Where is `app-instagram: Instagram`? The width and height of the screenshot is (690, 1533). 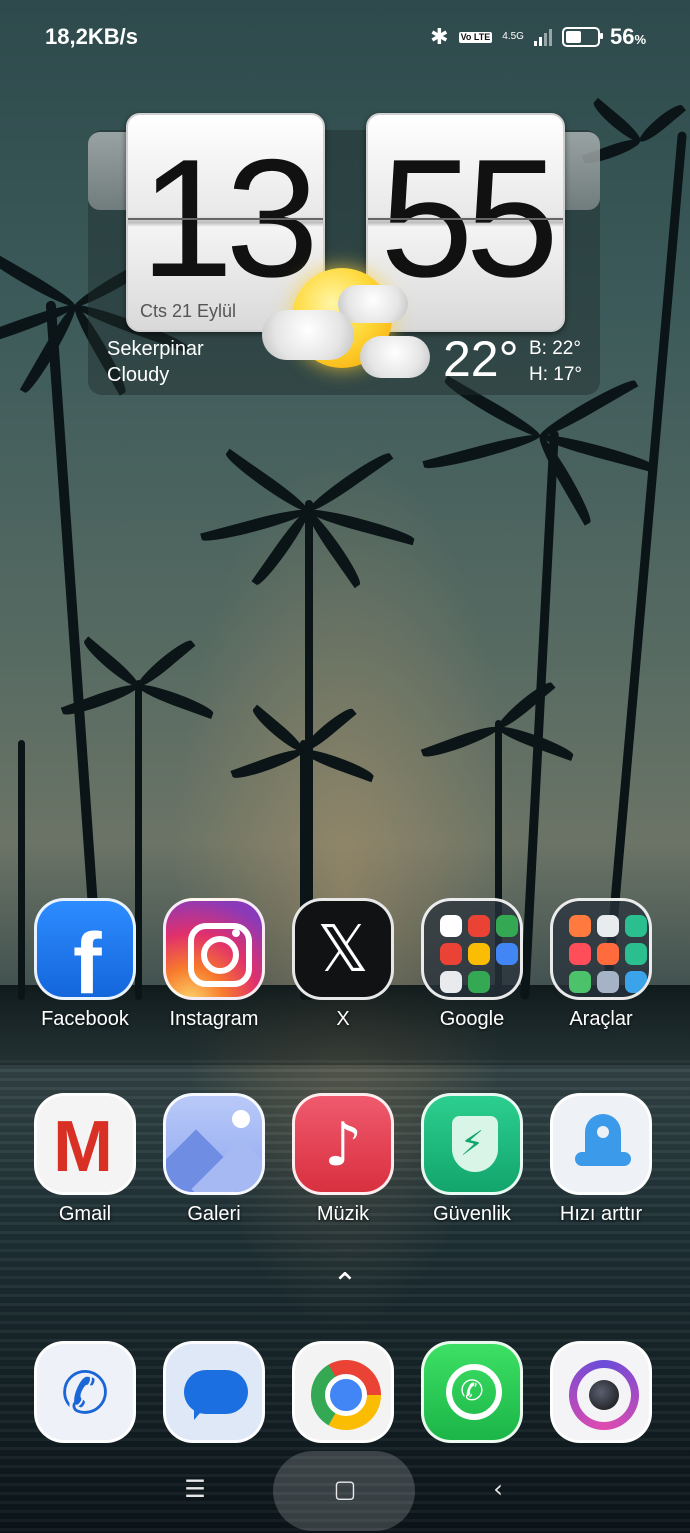
app-instagram: Instagram is located at coordinates (214, 964).